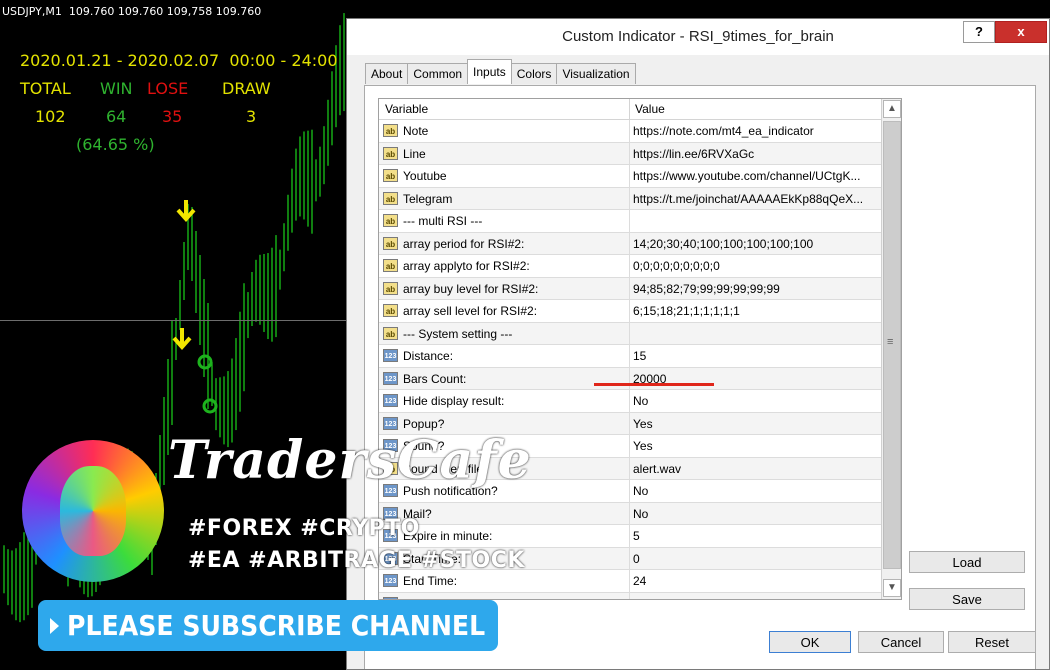 This screenshot has width=1050, height=670. What do you see at coordinates (630, 333) in the screenshot?
I see `table-row: ab --- System setting ---` at bounding box center [630, 333].